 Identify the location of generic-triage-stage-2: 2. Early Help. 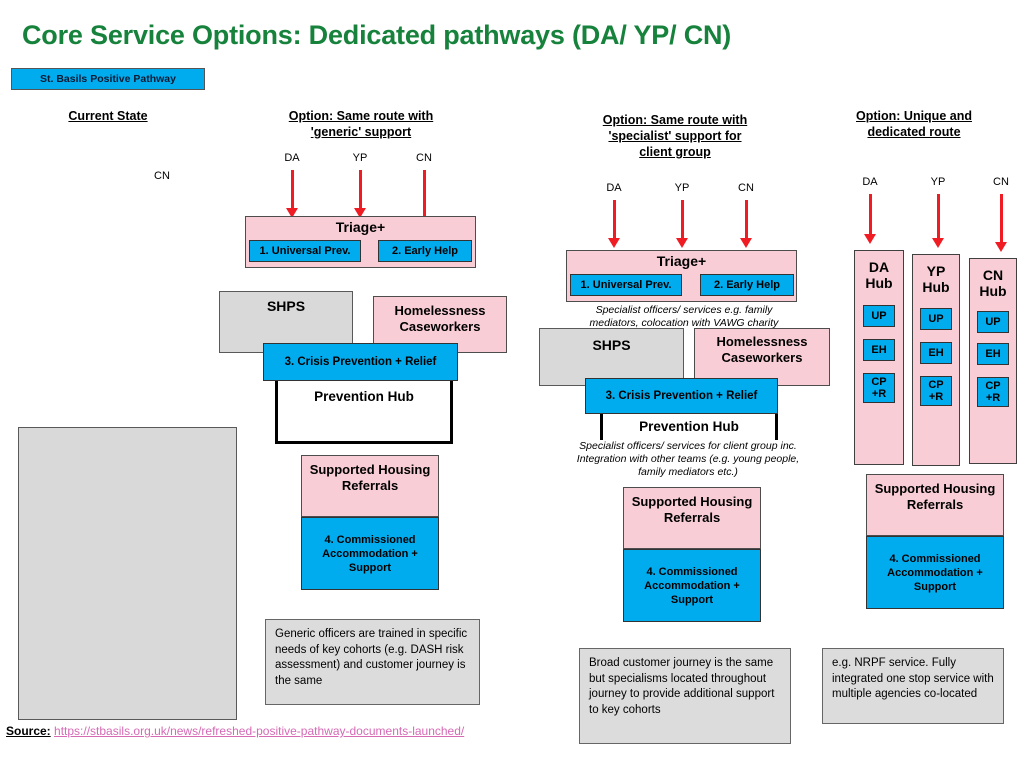
(425, 251).